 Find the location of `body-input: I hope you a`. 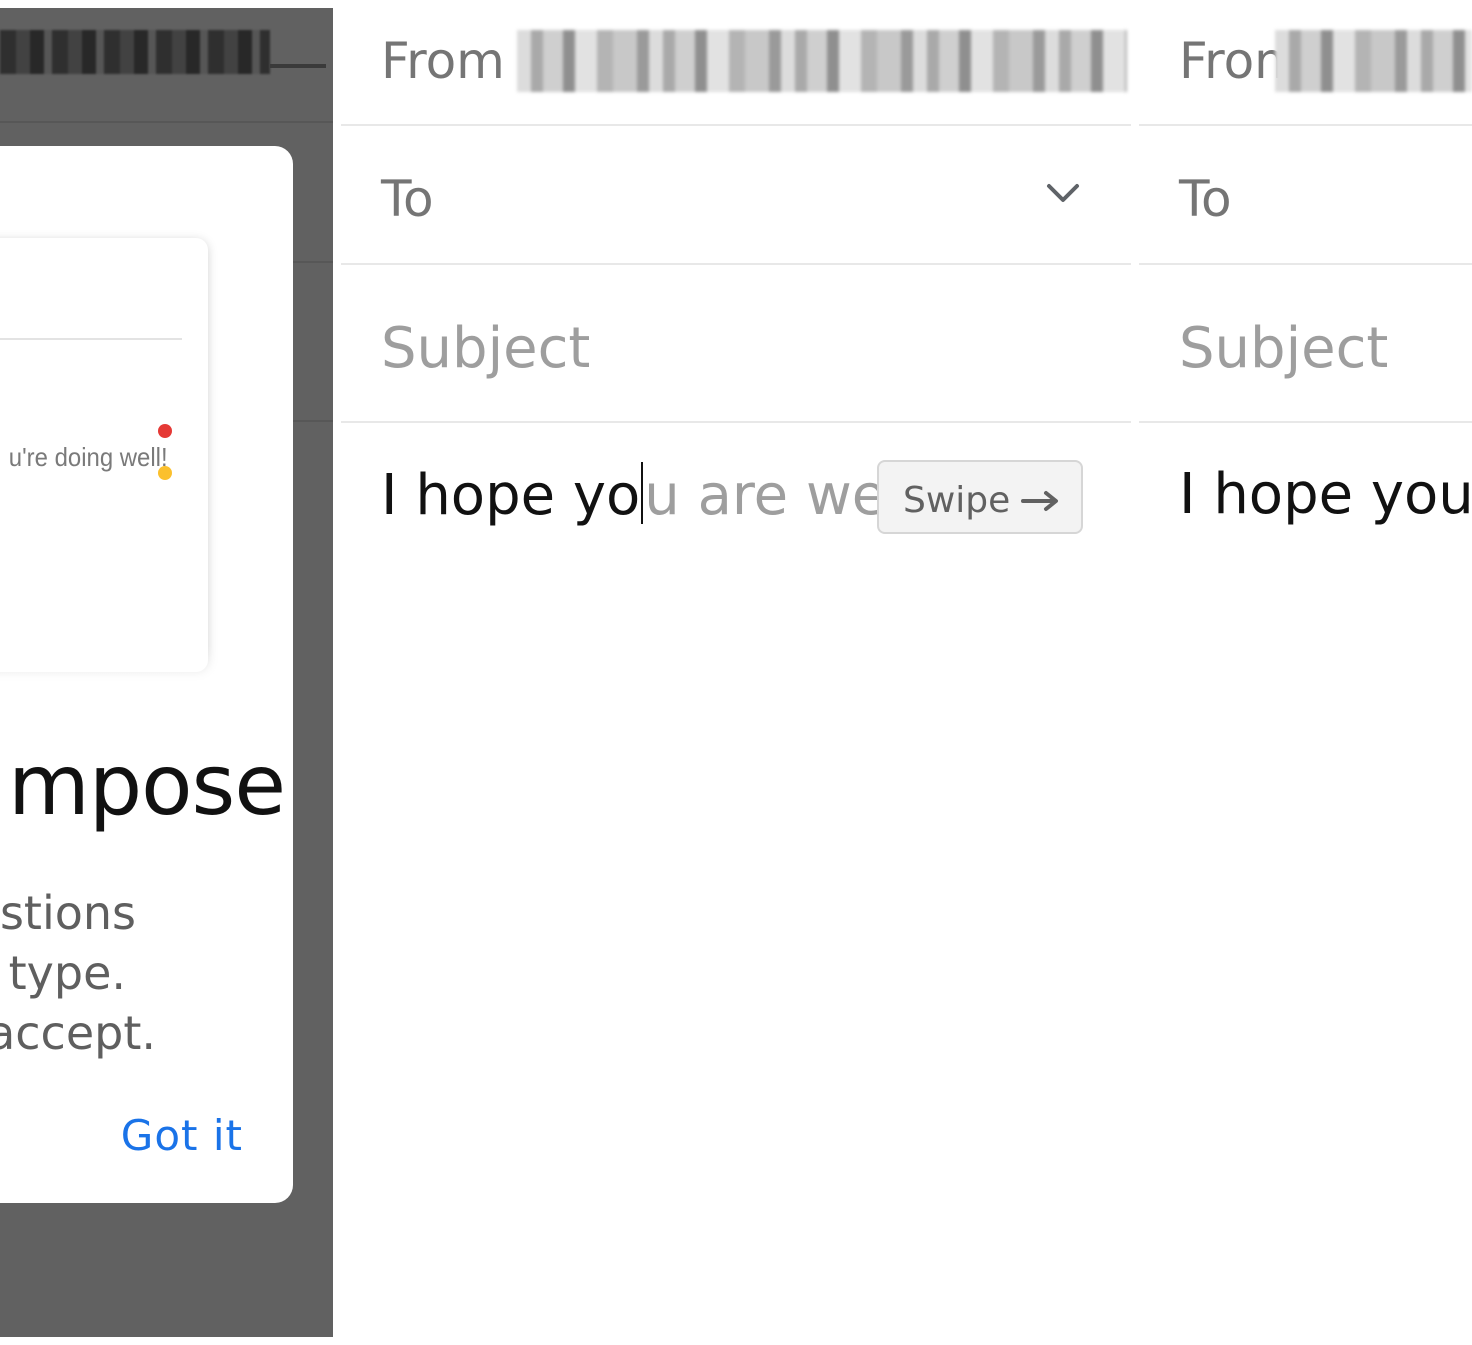

body-input: I hope you a is located at coordinates (1325, 494).